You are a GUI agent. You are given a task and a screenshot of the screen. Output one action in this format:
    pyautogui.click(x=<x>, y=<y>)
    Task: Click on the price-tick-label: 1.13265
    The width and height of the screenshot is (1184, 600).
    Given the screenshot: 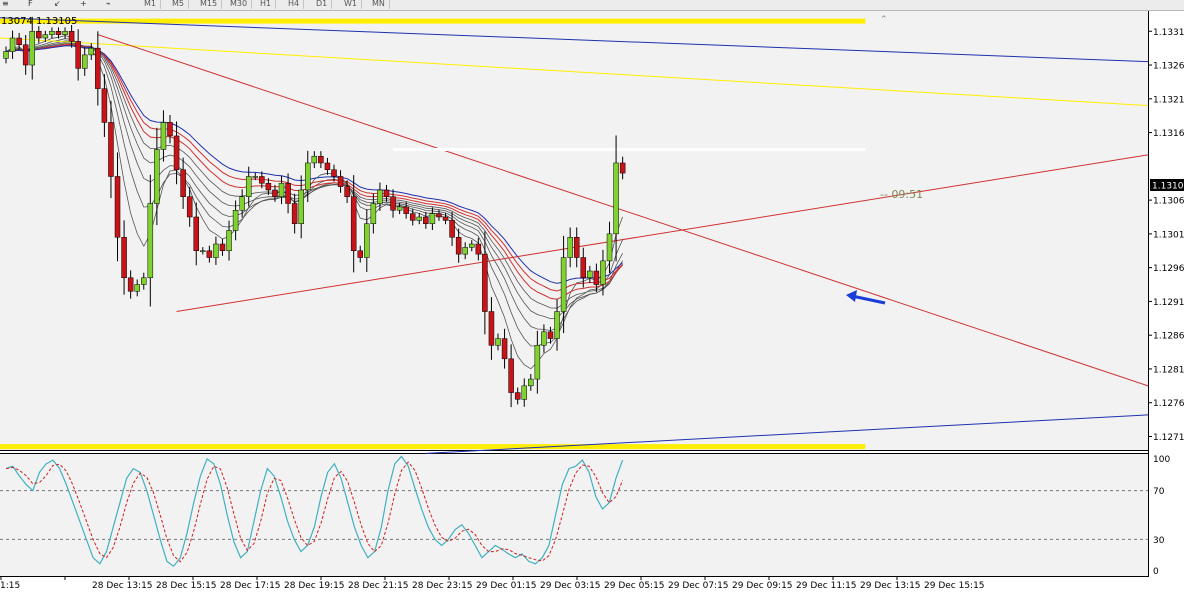 What is the action you would take?
    pyautogui.click(x=1168, y=67)
    